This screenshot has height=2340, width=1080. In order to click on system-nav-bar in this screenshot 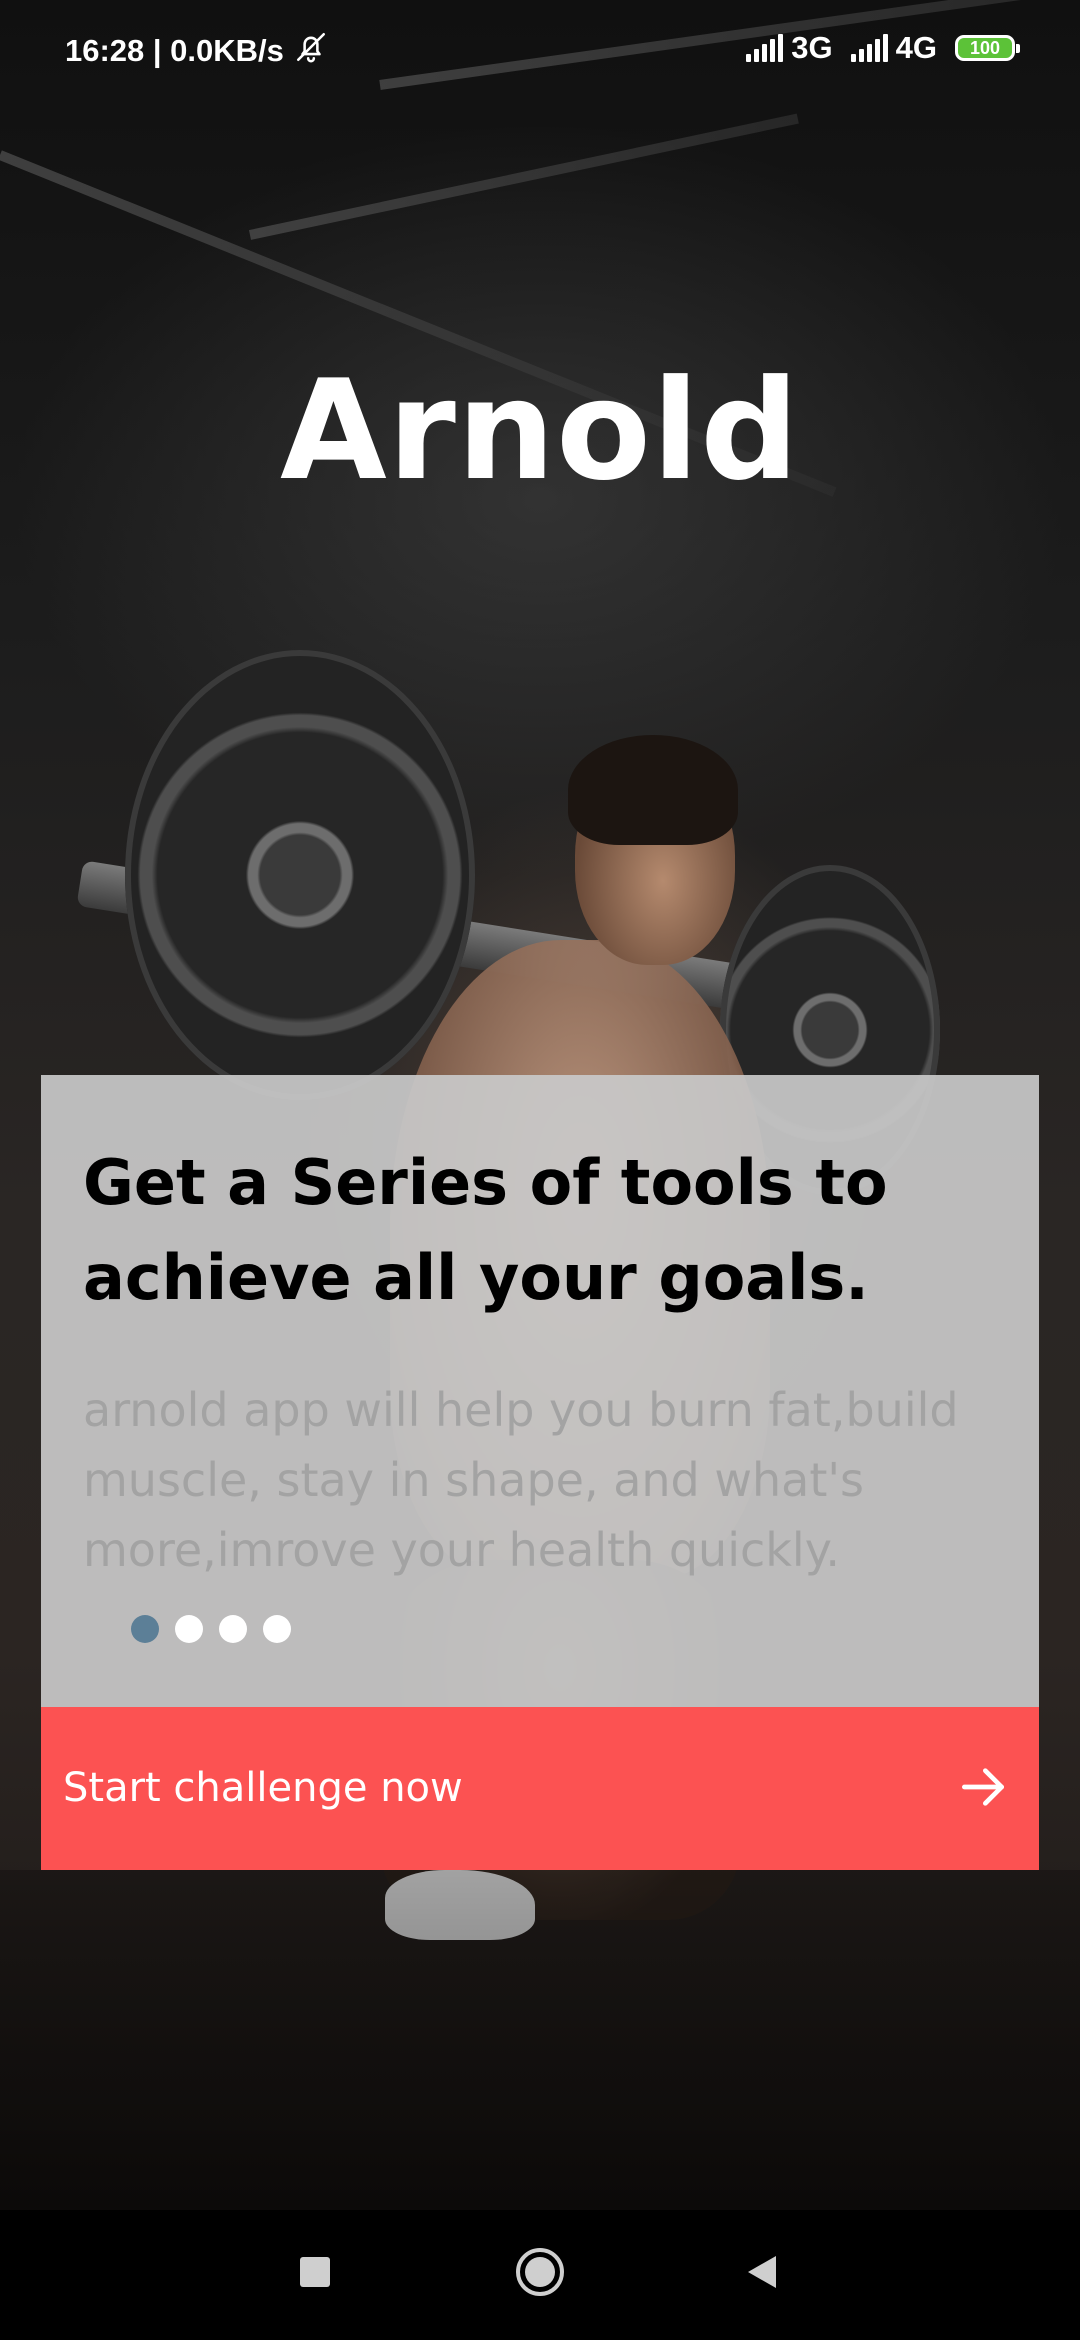, I will do `click(540, 2275)`.